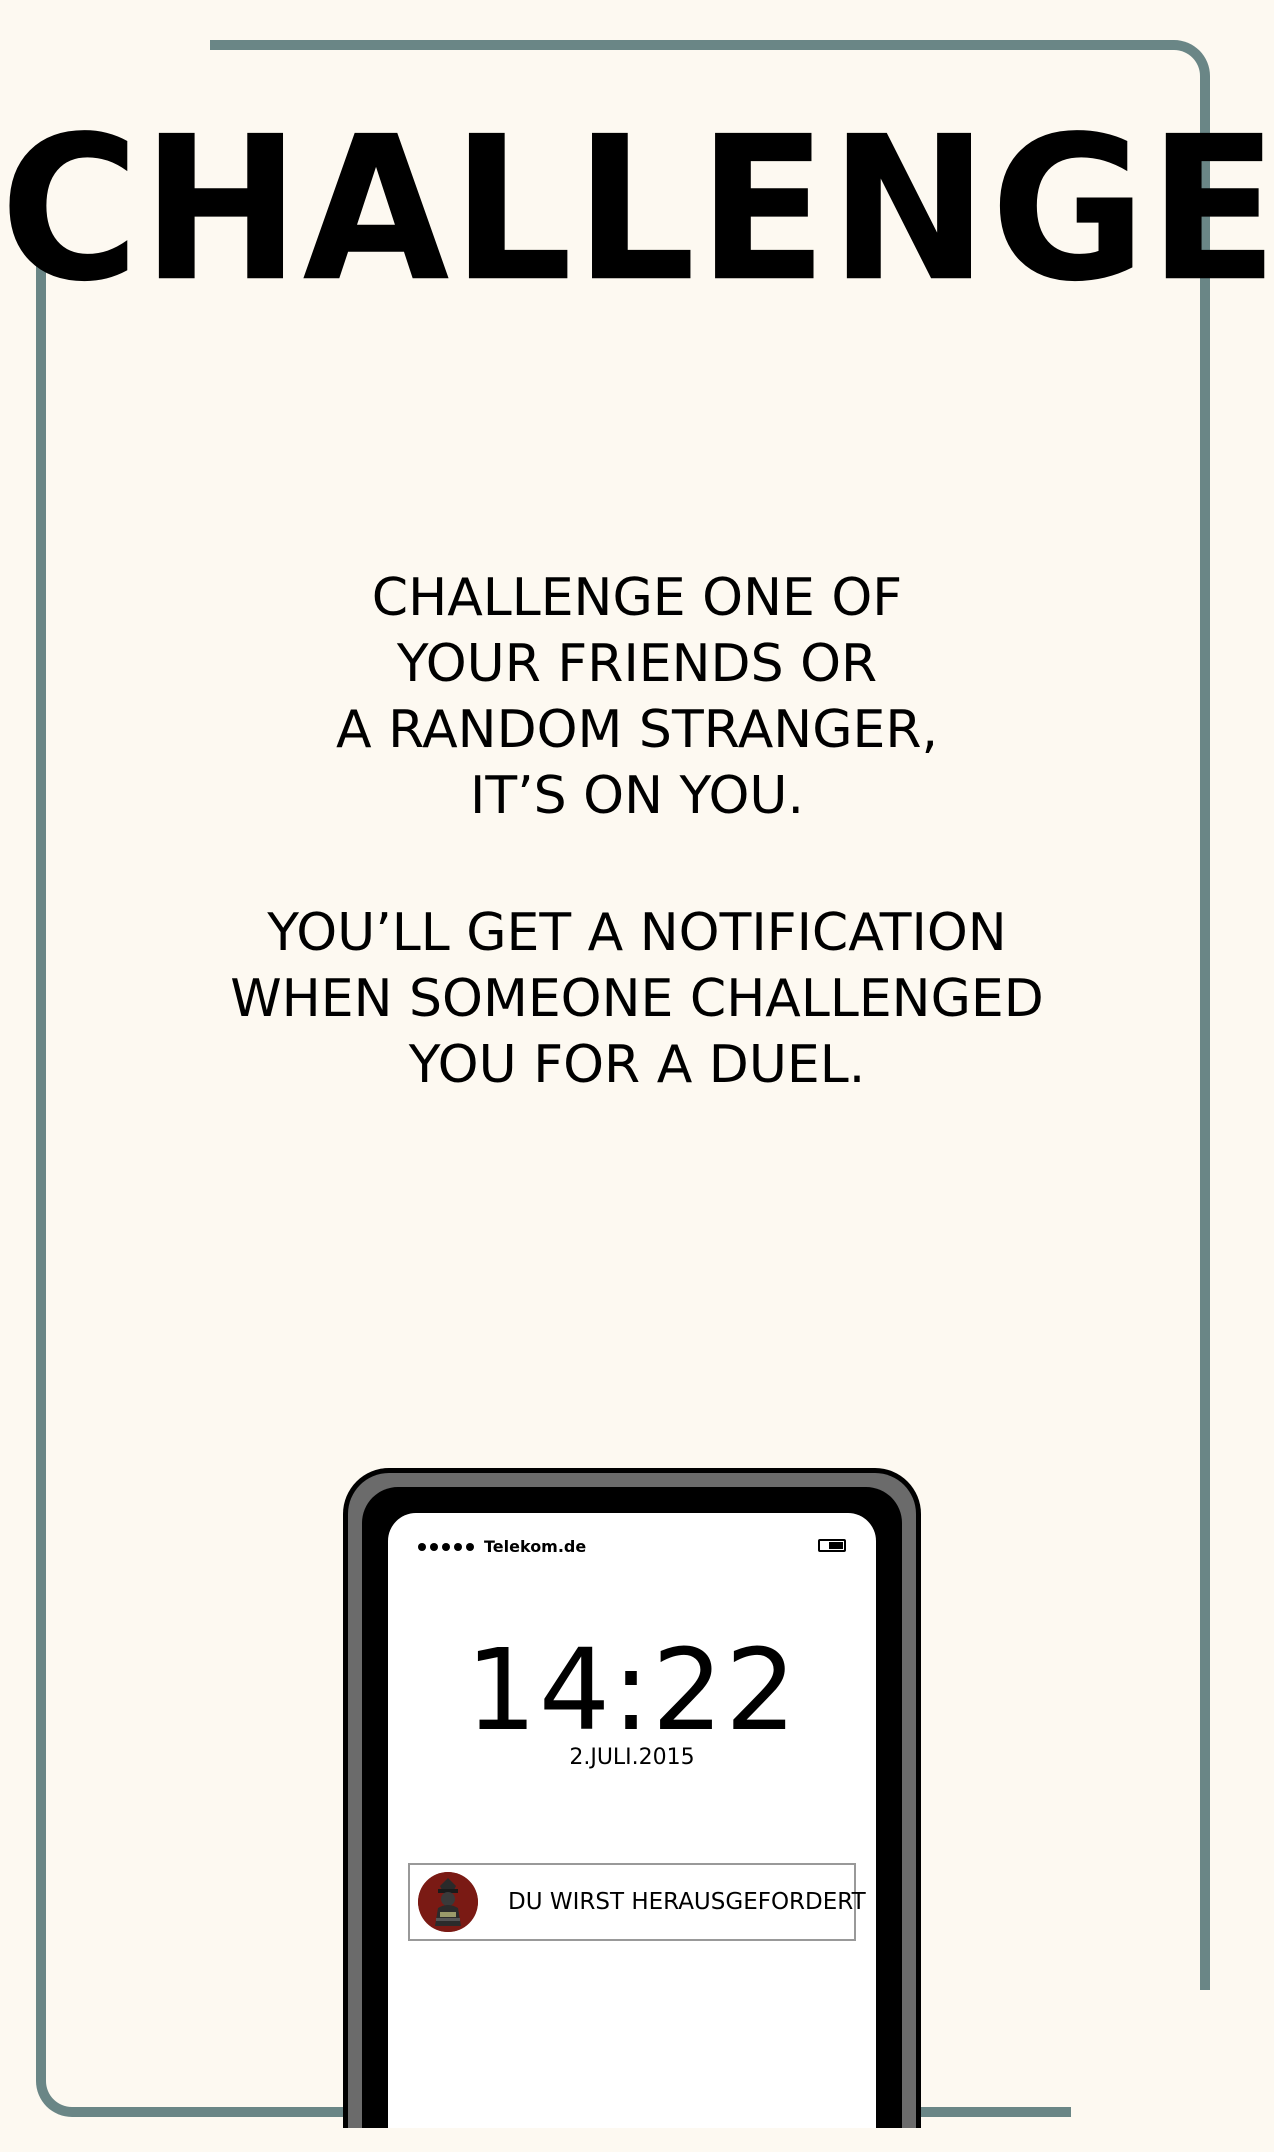 The height and width of the screenshot is (2152, 1274). I want to click on phone-status-bar: Telekom.de, so click(632, 1549).